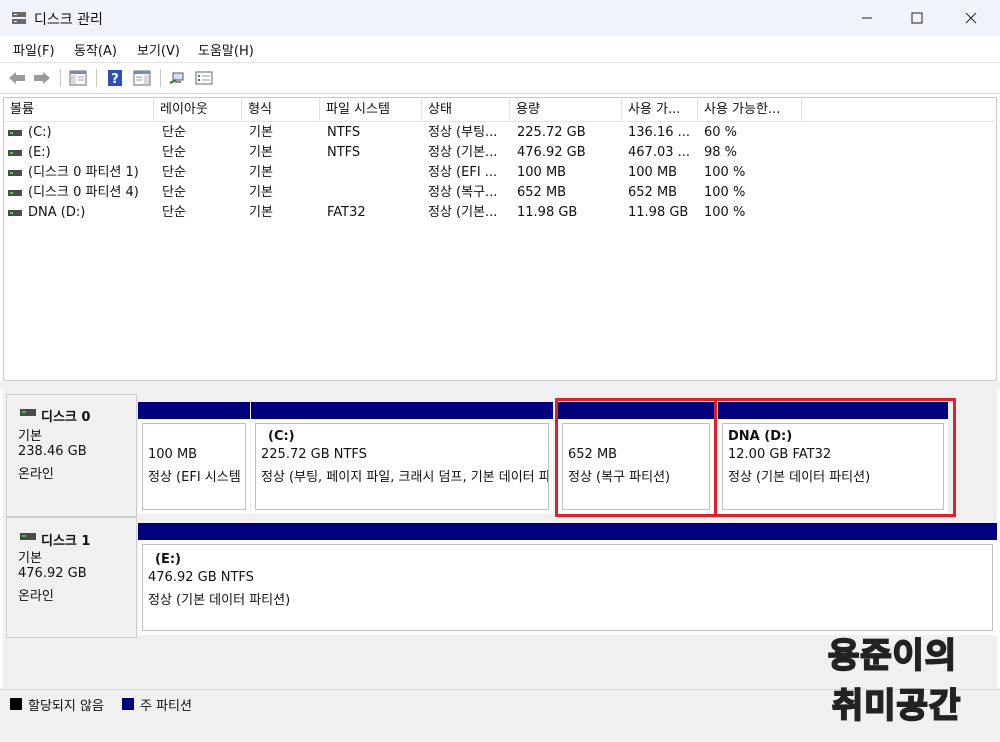  I want to click on partition-status: 정상 (부팅, 페이지 파일, 크래시 덤프, 기본 데이터 파티션), so click(405, 477).